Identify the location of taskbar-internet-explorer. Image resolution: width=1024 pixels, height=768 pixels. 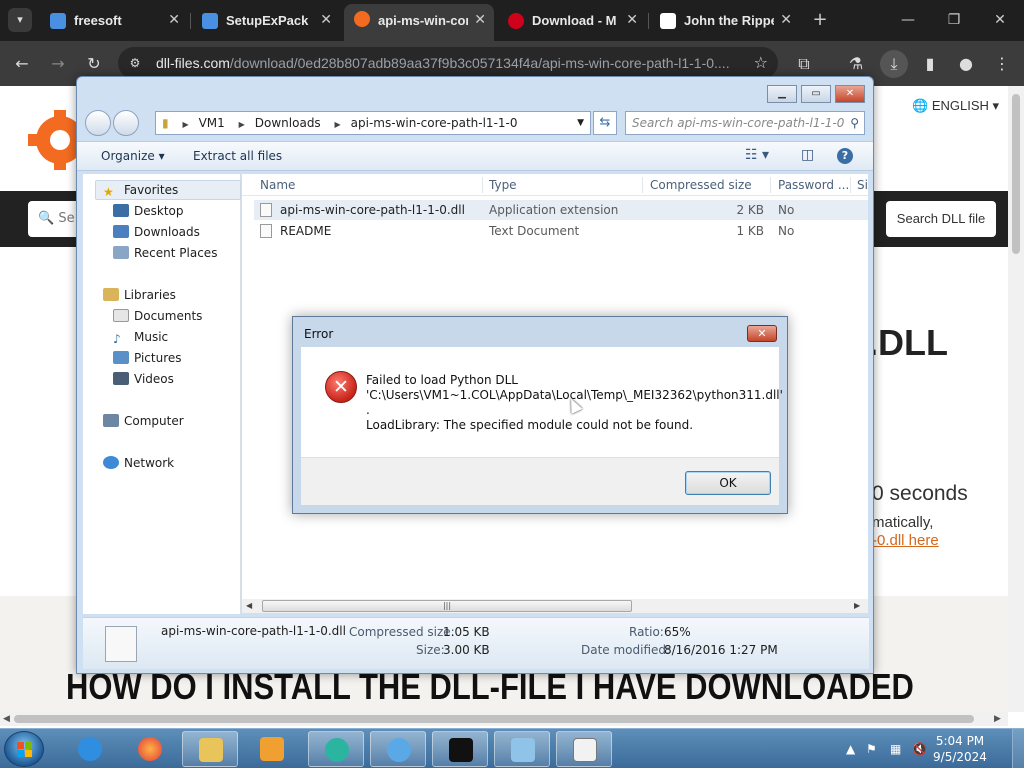
(90, 749).